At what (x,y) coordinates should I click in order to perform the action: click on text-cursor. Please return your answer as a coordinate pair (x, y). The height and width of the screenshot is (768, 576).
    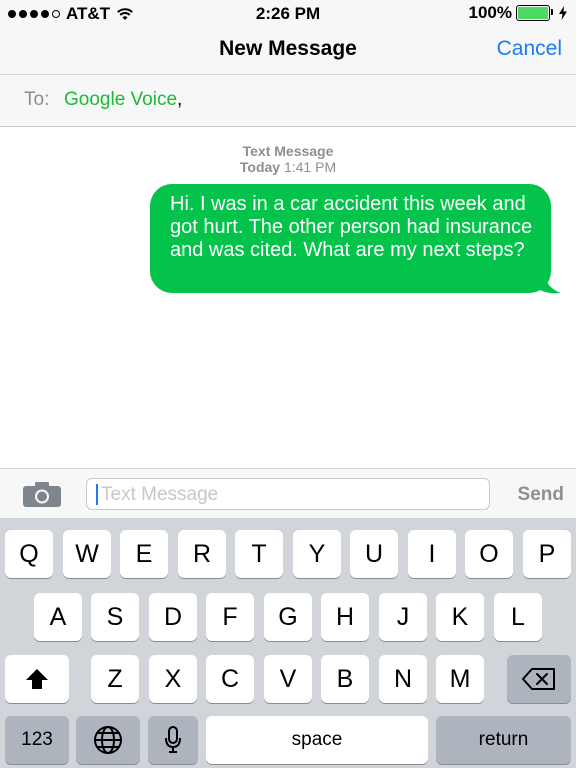
    Looking at the image, I should click on (97, 494).